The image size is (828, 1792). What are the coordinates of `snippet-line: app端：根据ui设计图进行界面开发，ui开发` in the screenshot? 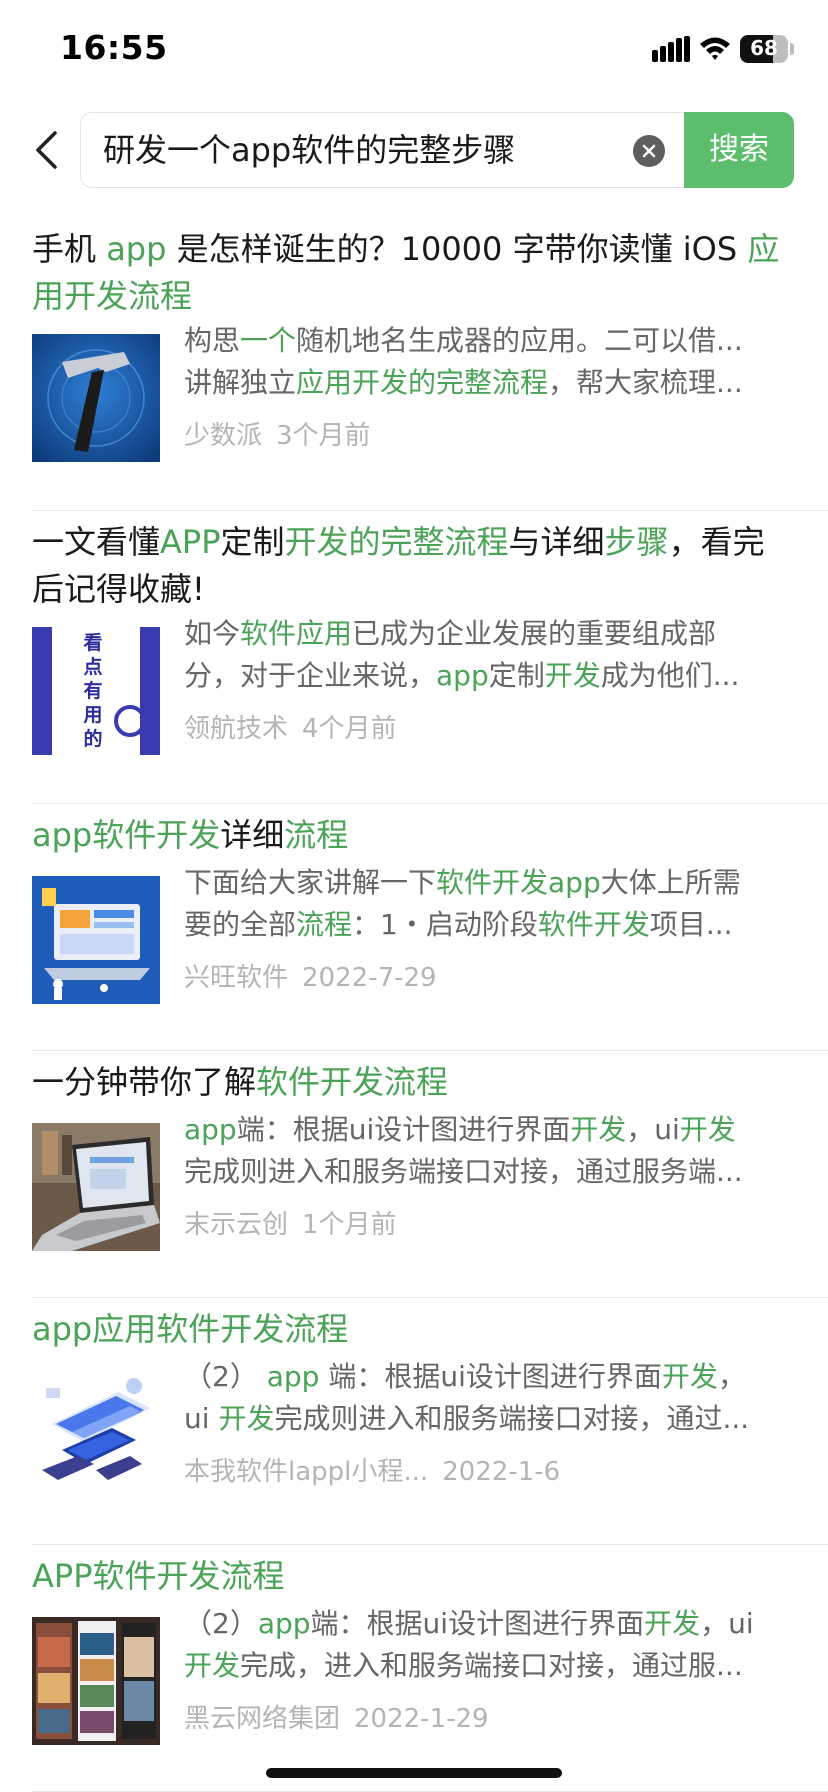 It's located at (504, 1130).